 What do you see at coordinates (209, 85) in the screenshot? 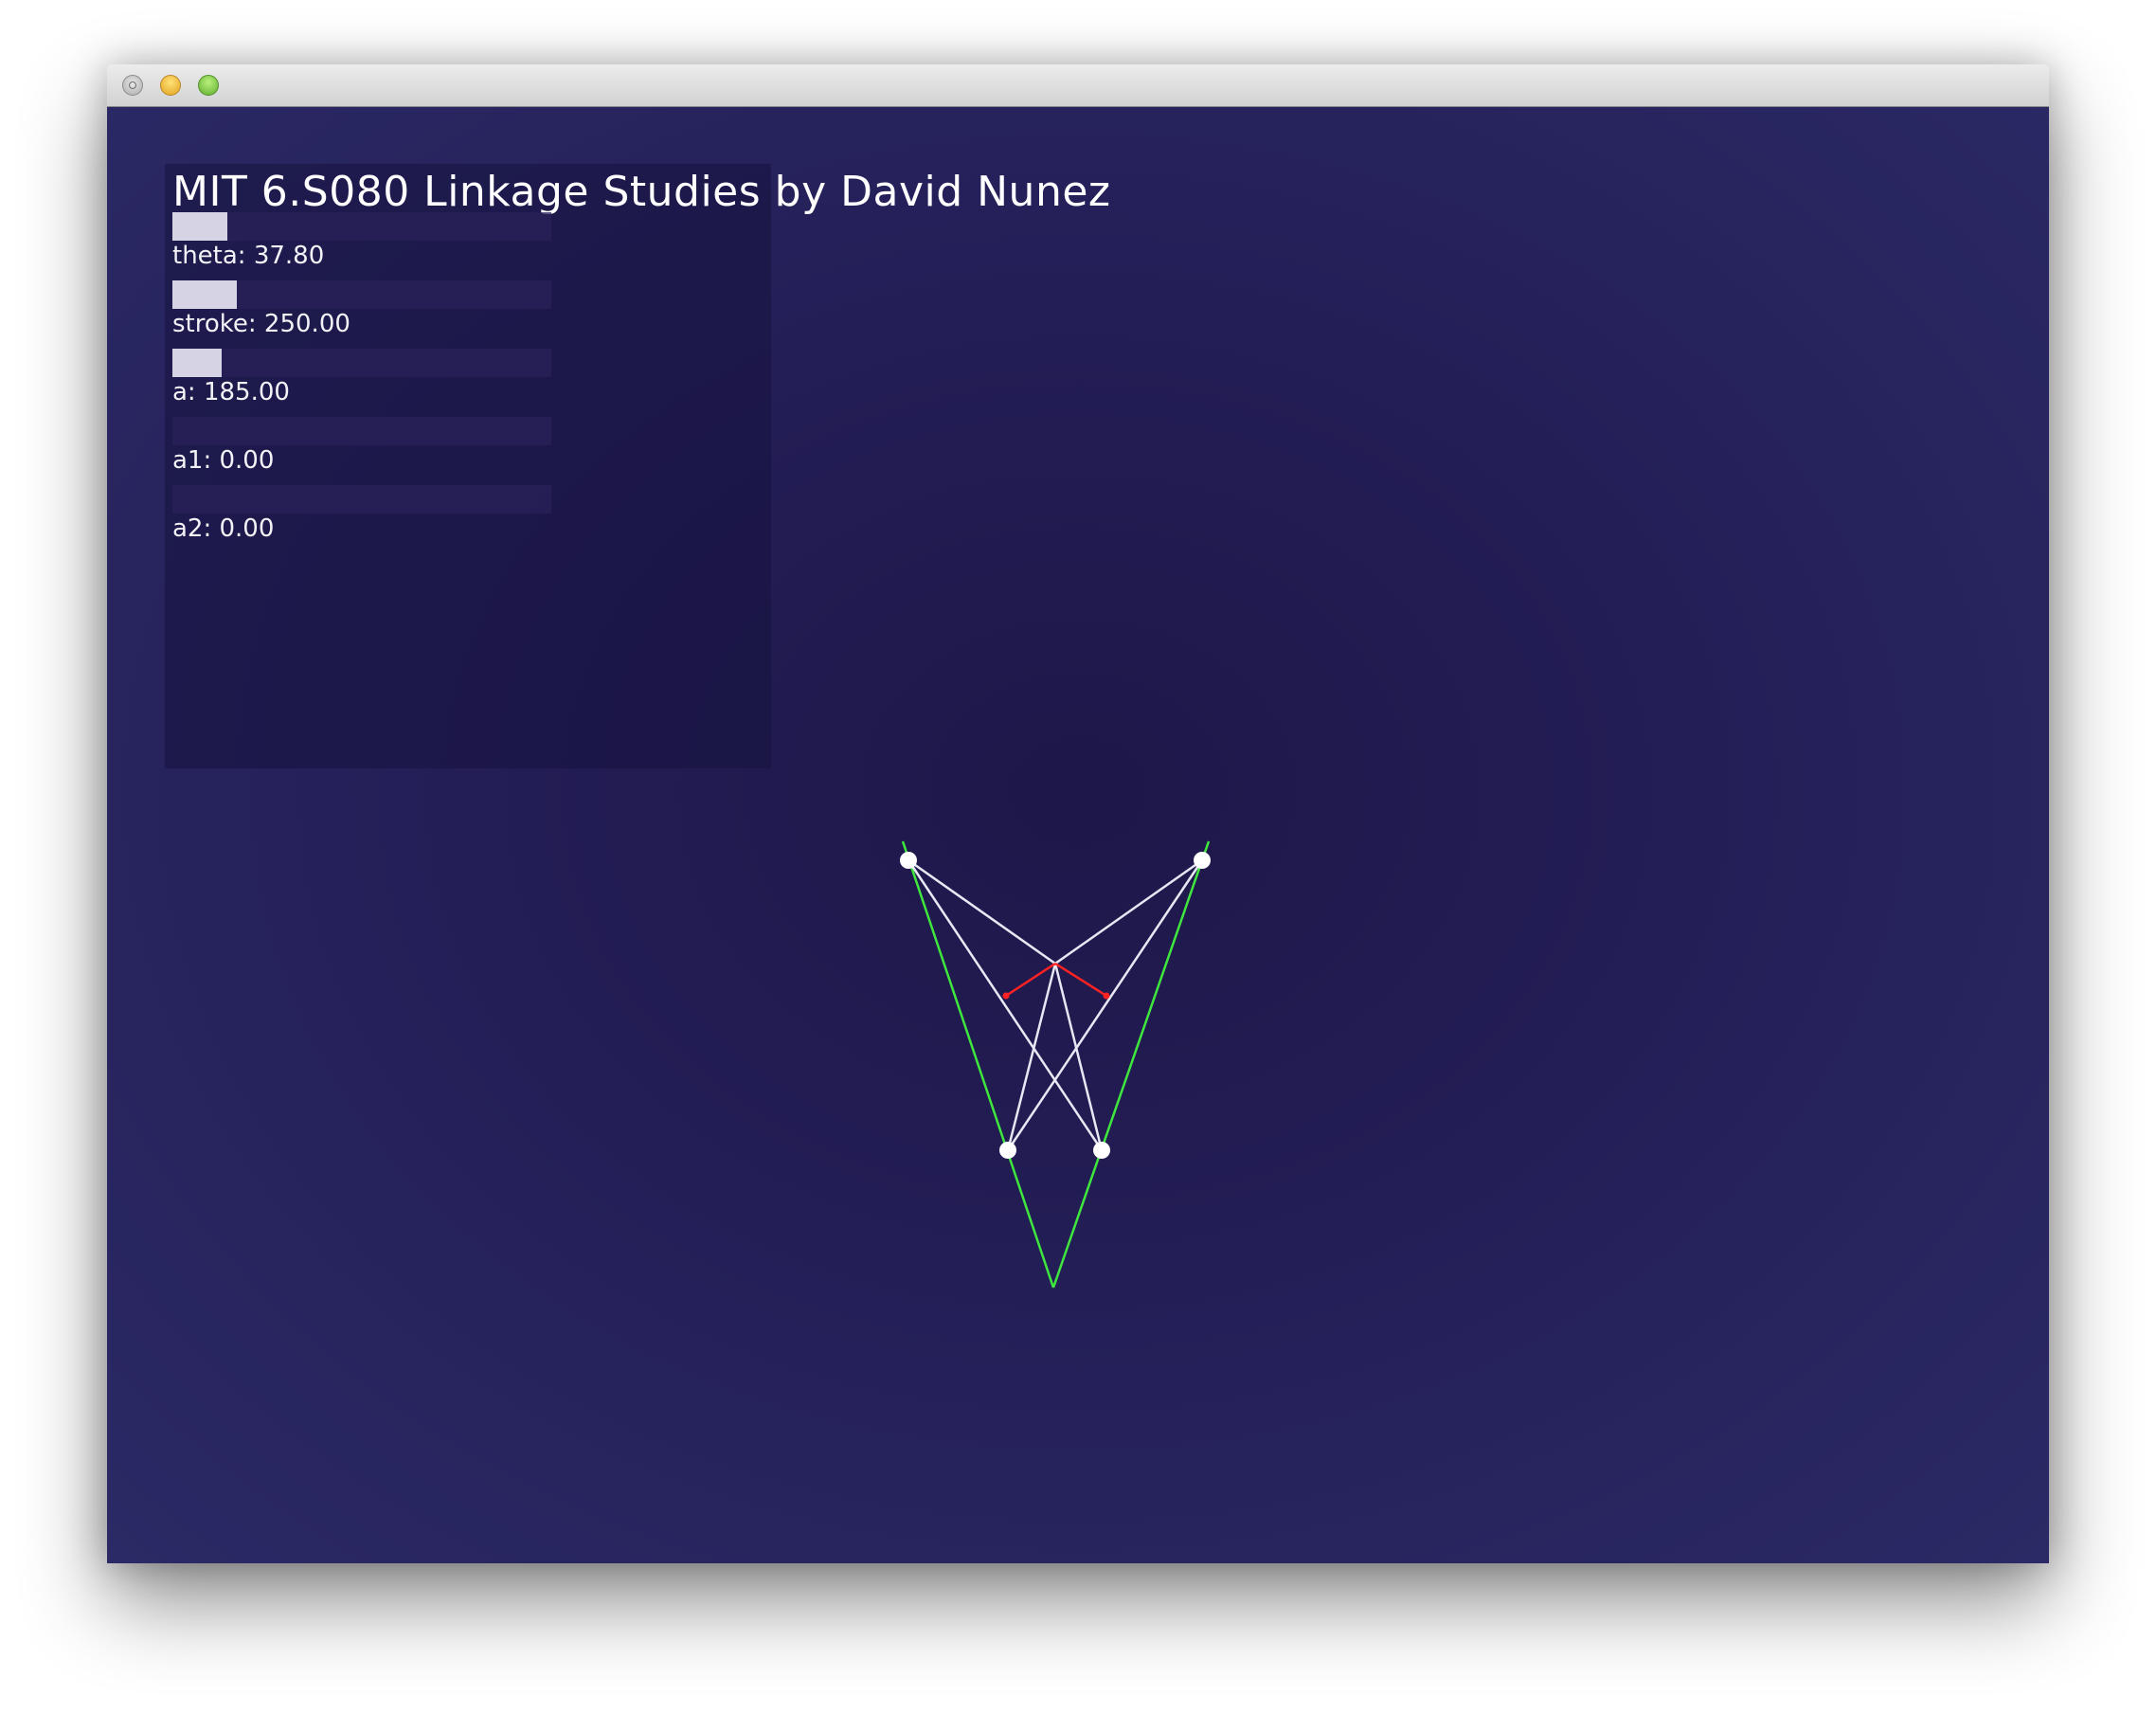
I see `zoom-window-button` at bounding box center [209, 85].